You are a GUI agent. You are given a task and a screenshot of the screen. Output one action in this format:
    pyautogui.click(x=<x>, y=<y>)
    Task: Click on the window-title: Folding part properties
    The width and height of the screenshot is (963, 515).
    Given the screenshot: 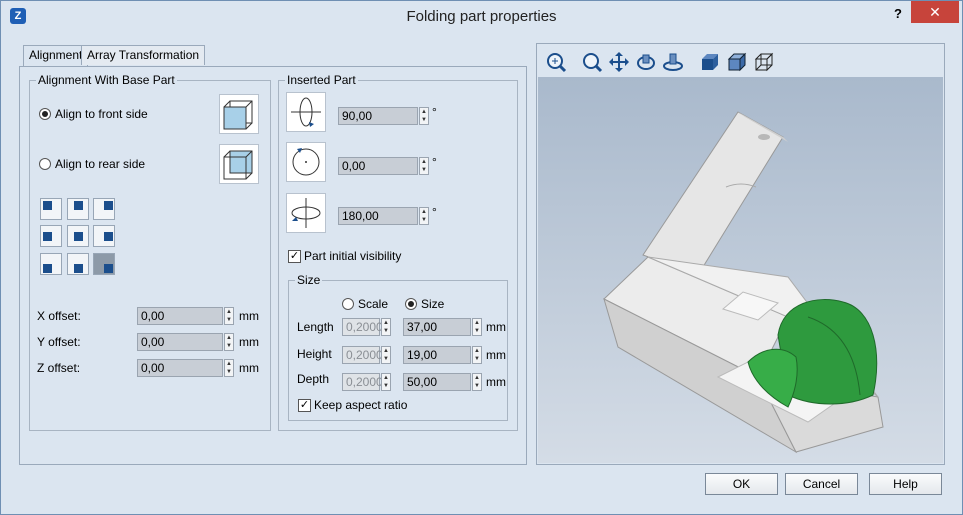 What is the action you would take?
    pyautogui.click(x=481, y=16)
    